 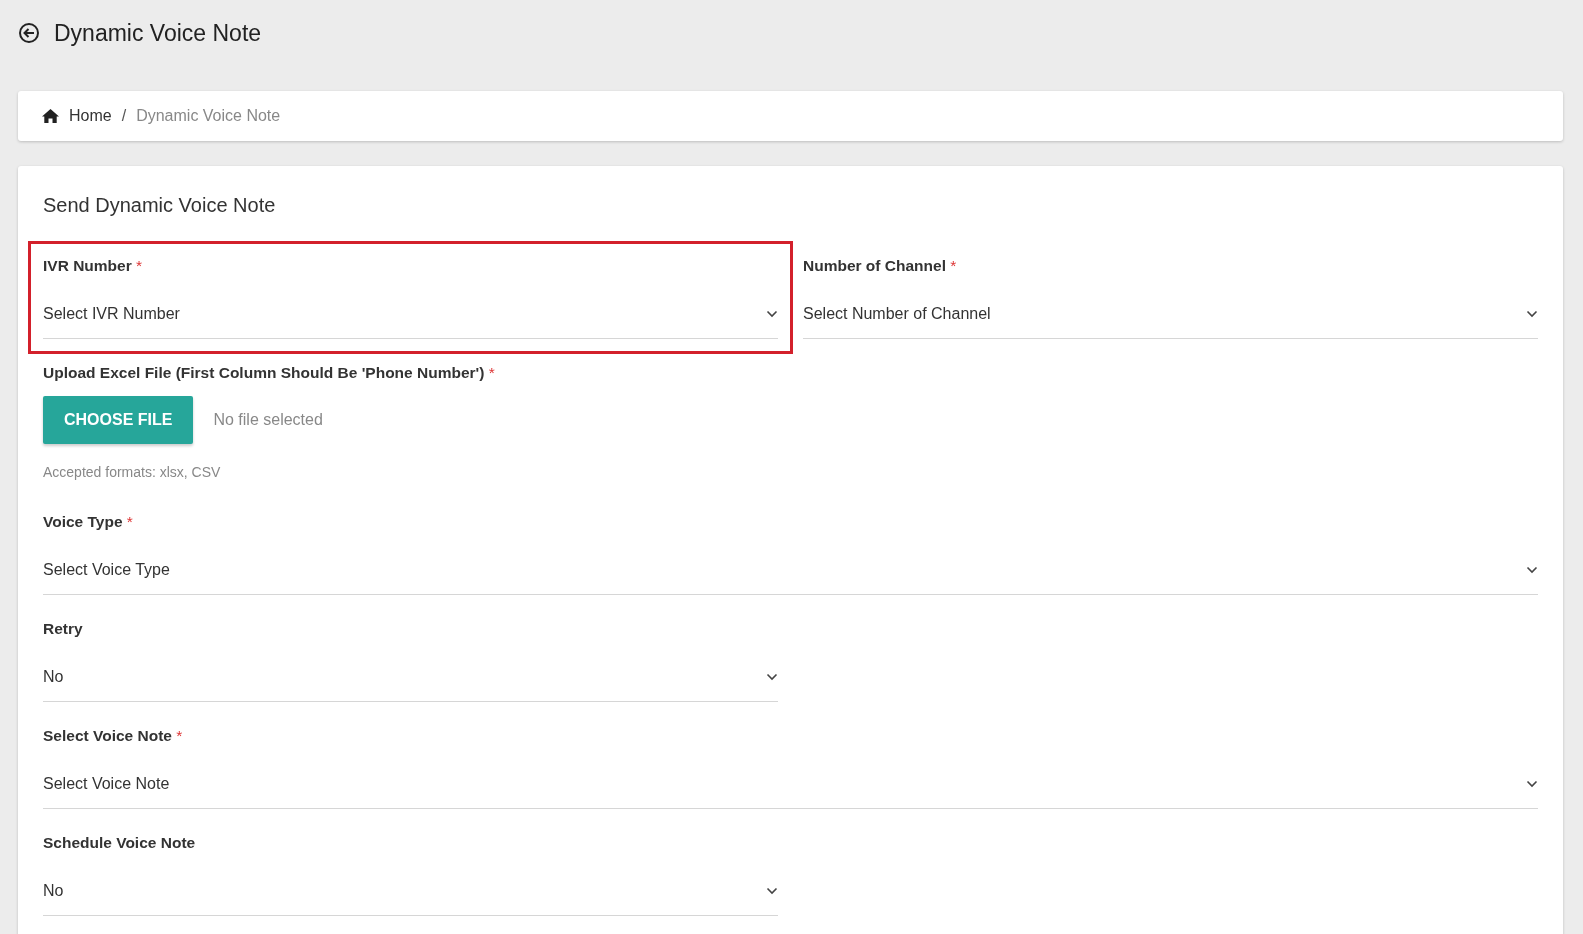 What do you see at coordinates (83, 521) in the screenshot?
I see `field-label: Voice Type` at bounding box center [83, 521].